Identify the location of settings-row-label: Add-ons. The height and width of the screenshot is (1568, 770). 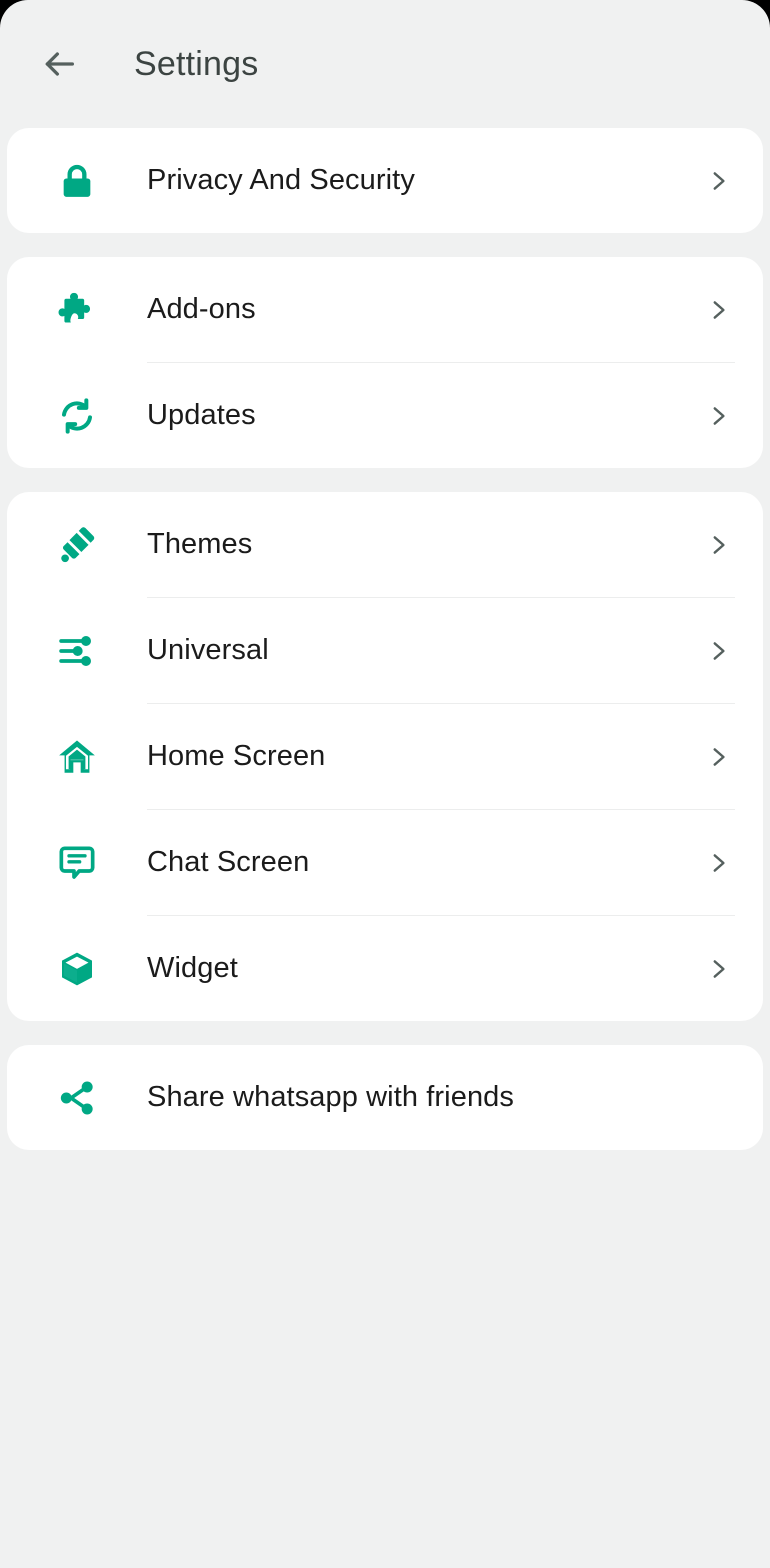
(201, 309).